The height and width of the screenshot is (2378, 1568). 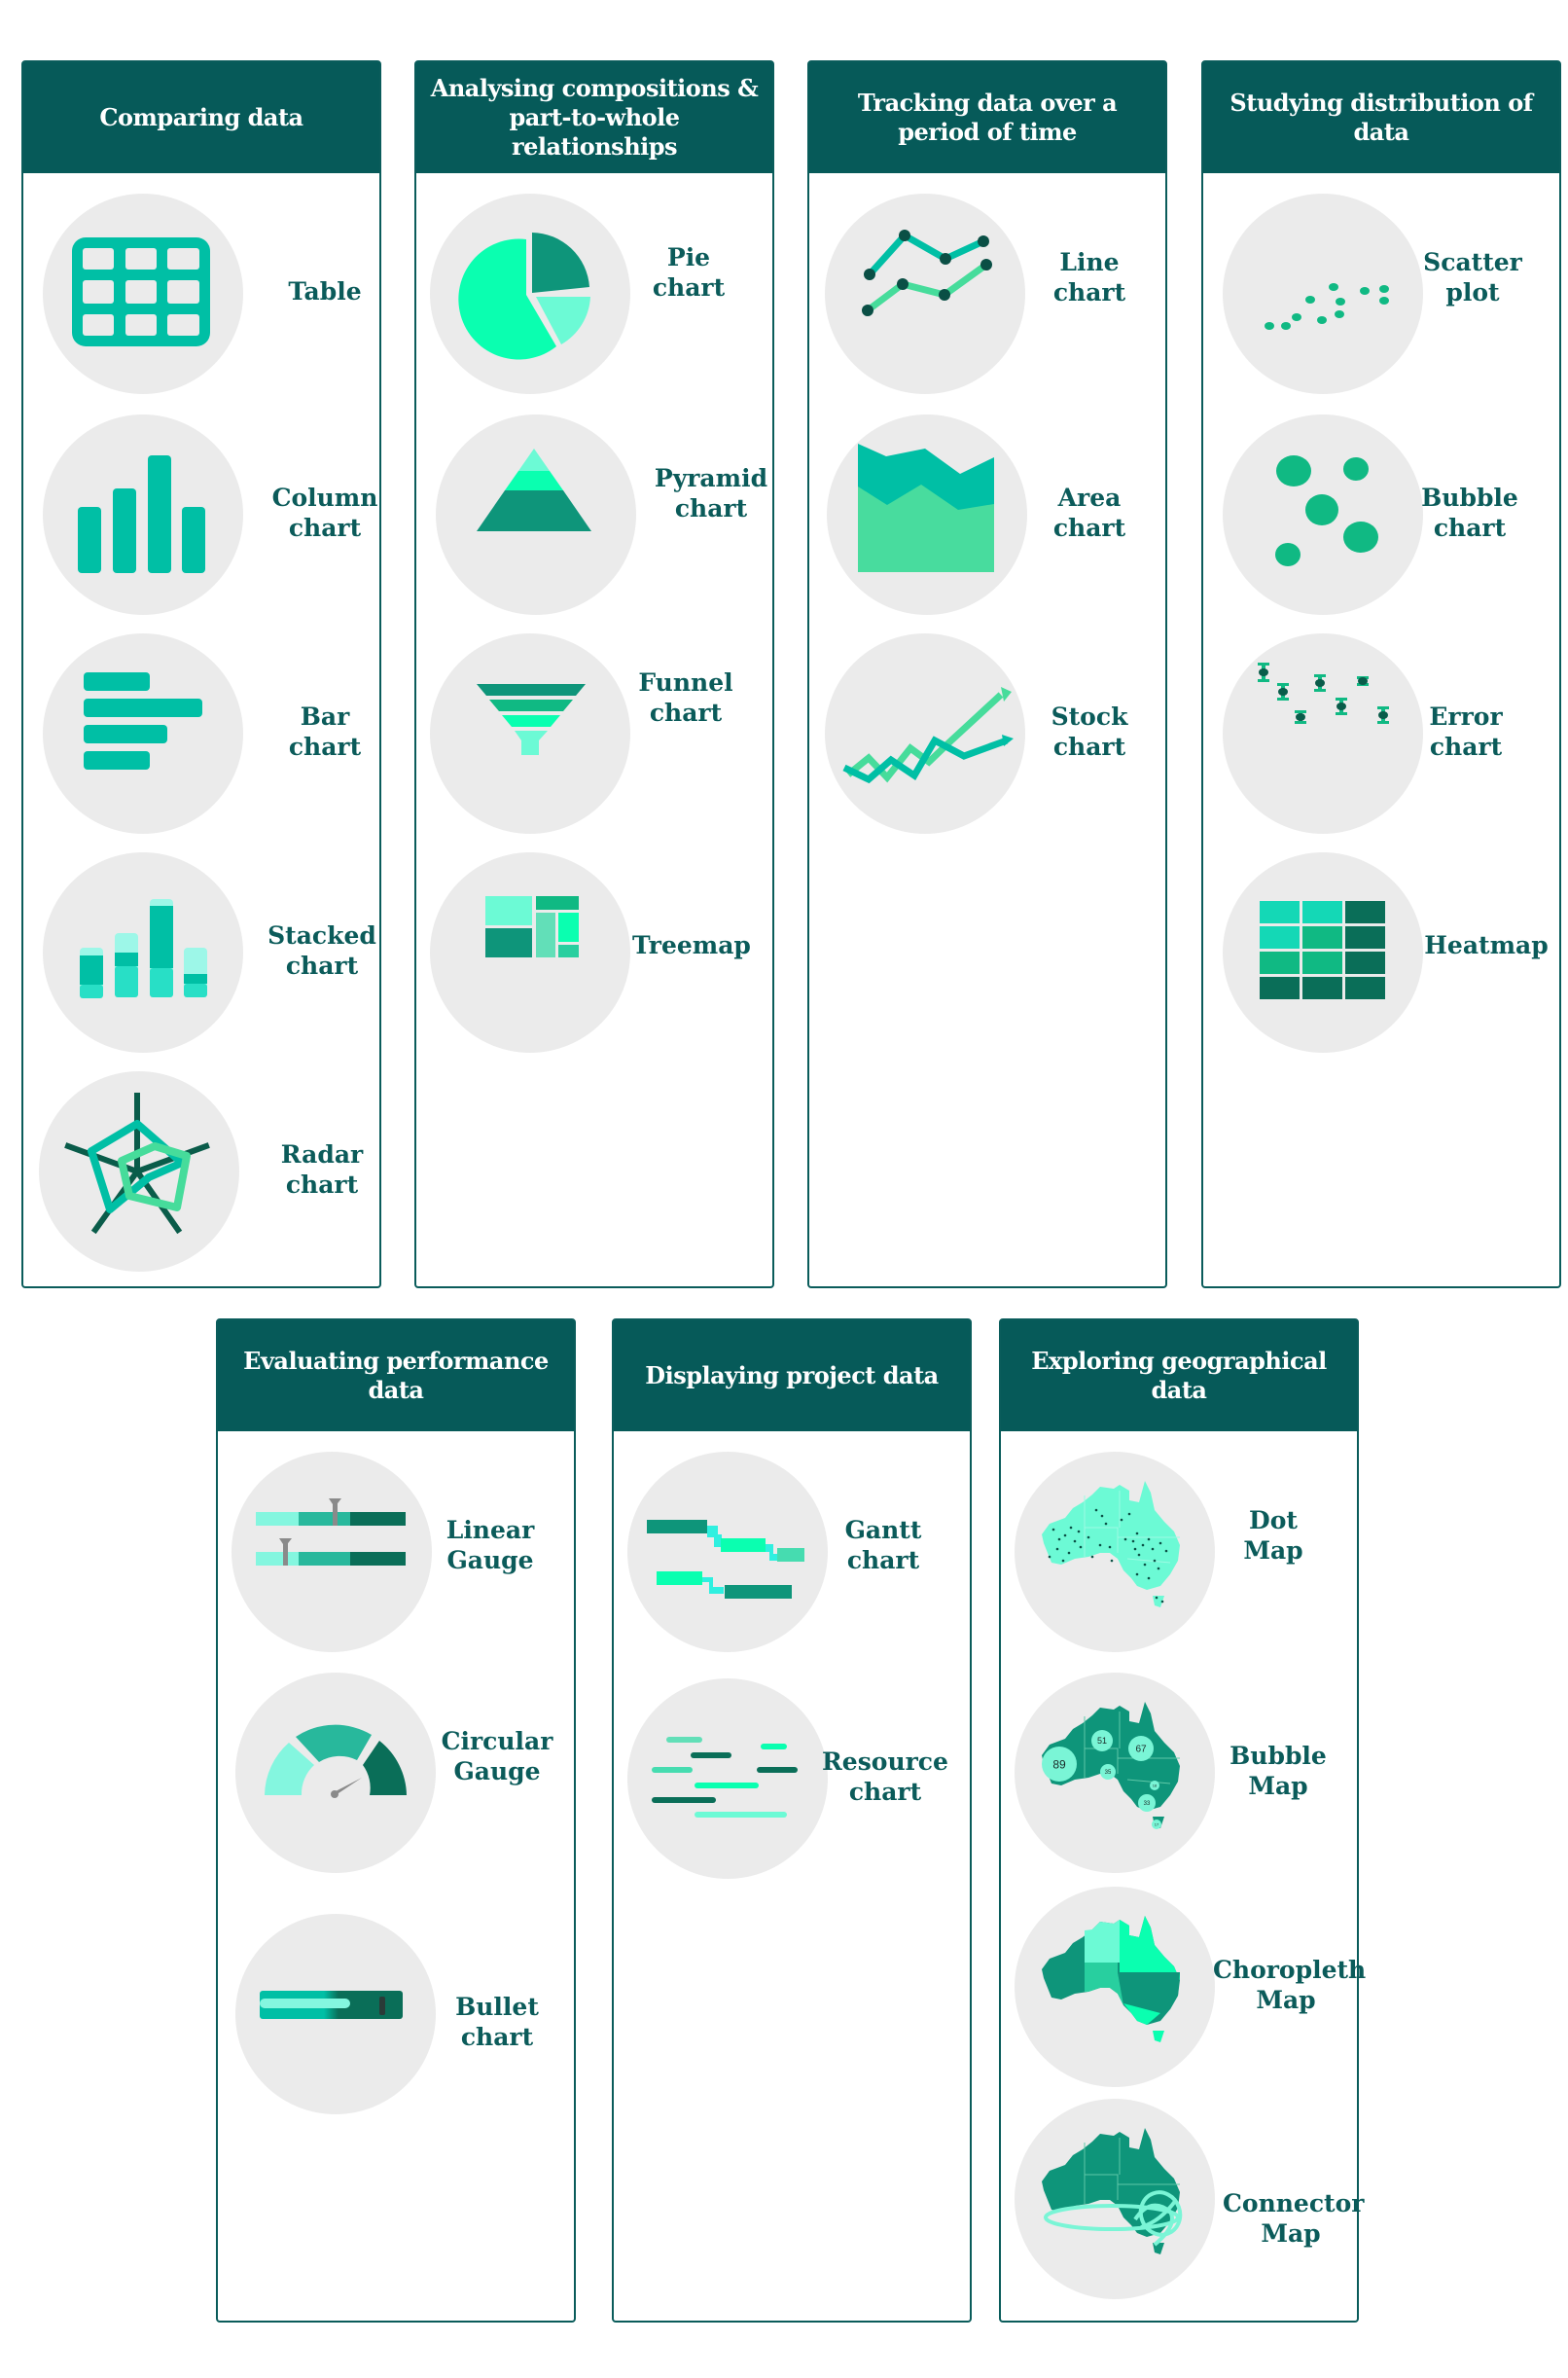 I want to click on item-resource-chart: Resource chart, so click(x=792, y=1780).